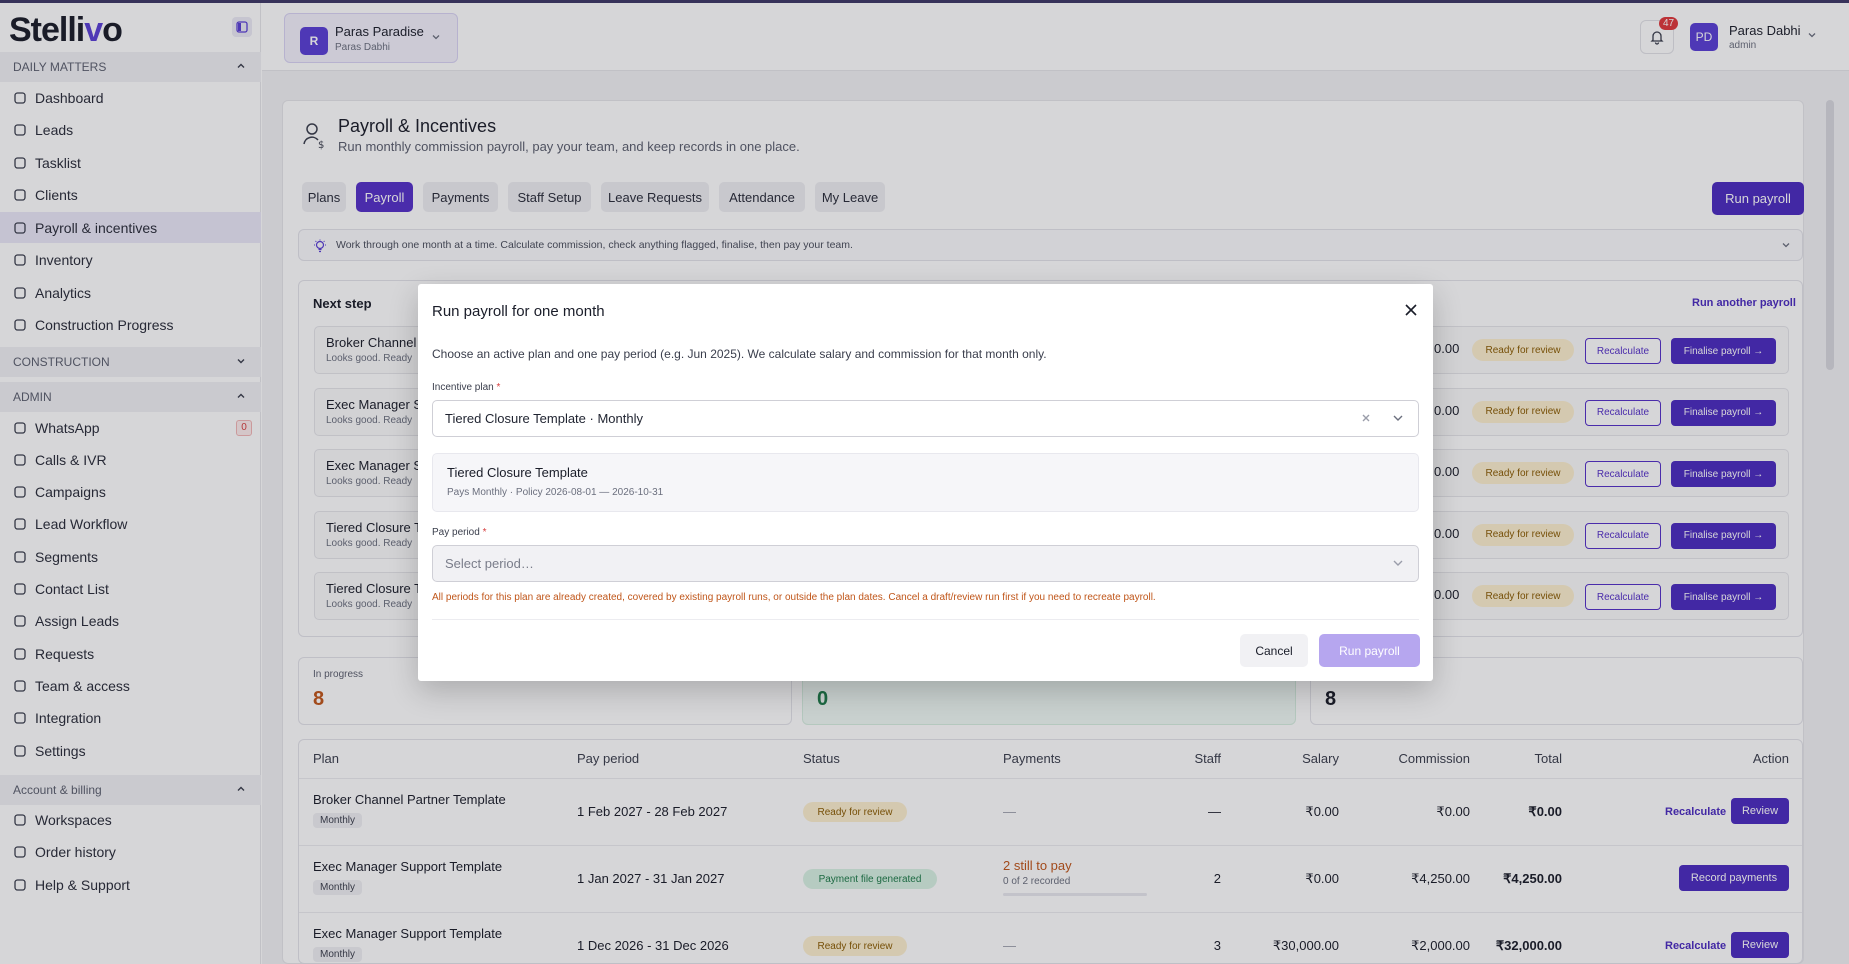 The image size is (1849, 964). Describe the element at coordinates (1411, 310) in the screenshot. I see `close-icon` at that location.